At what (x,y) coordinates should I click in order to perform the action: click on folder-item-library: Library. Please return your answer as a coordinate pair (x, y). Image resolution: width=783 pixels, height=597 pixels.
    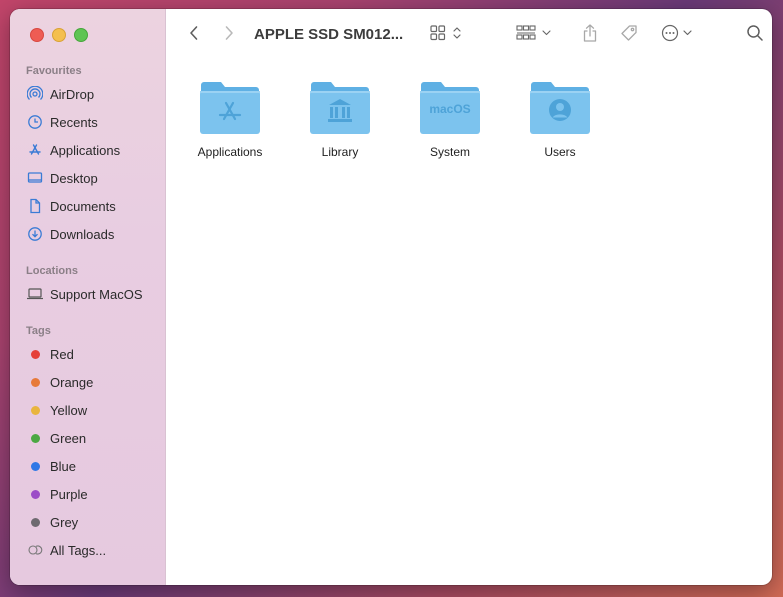
    Looking at the image, I should click on (340, 120).